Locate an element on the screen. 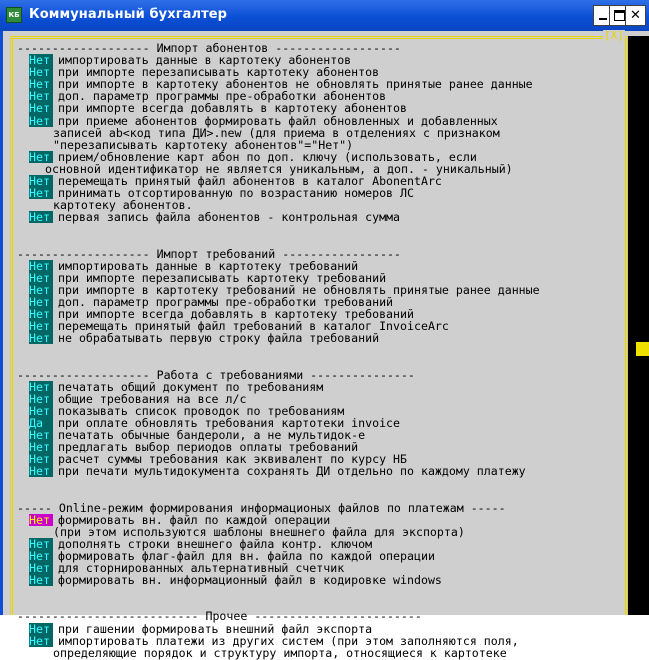 Image resolution: width=649 pixels, height=660 pixels. minimize-icon is located at coordinates (603, 19).